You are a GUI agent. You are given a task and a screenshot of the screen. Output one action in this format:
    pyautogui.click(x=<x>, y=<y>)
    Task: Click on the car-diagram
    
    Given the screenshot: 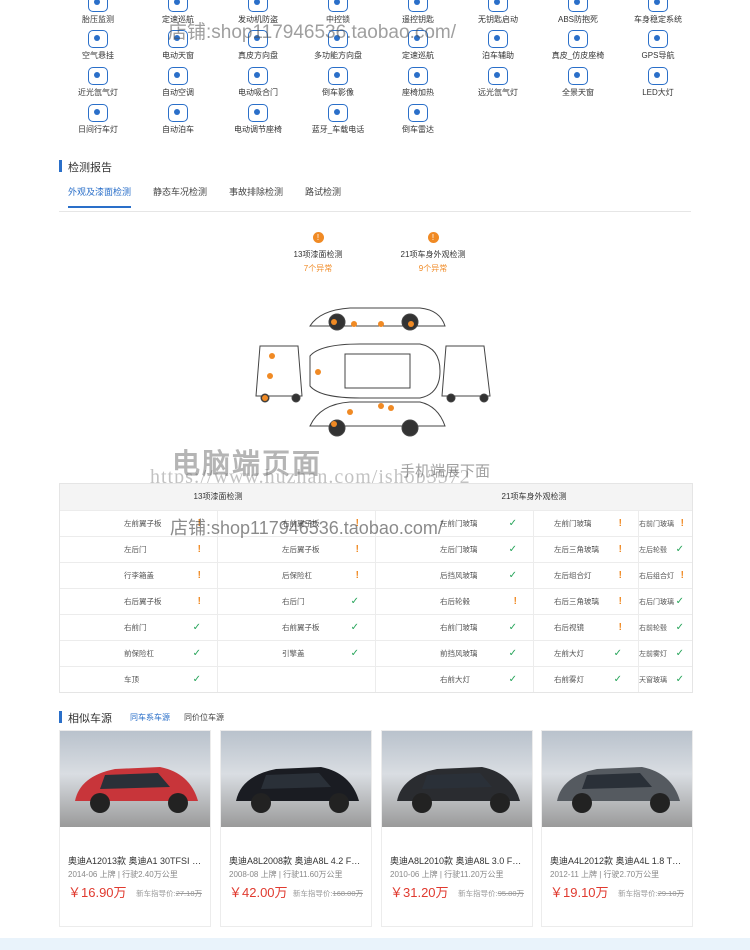 What is the action you would take?
    pyautogui.click(x=373, y=372)
    